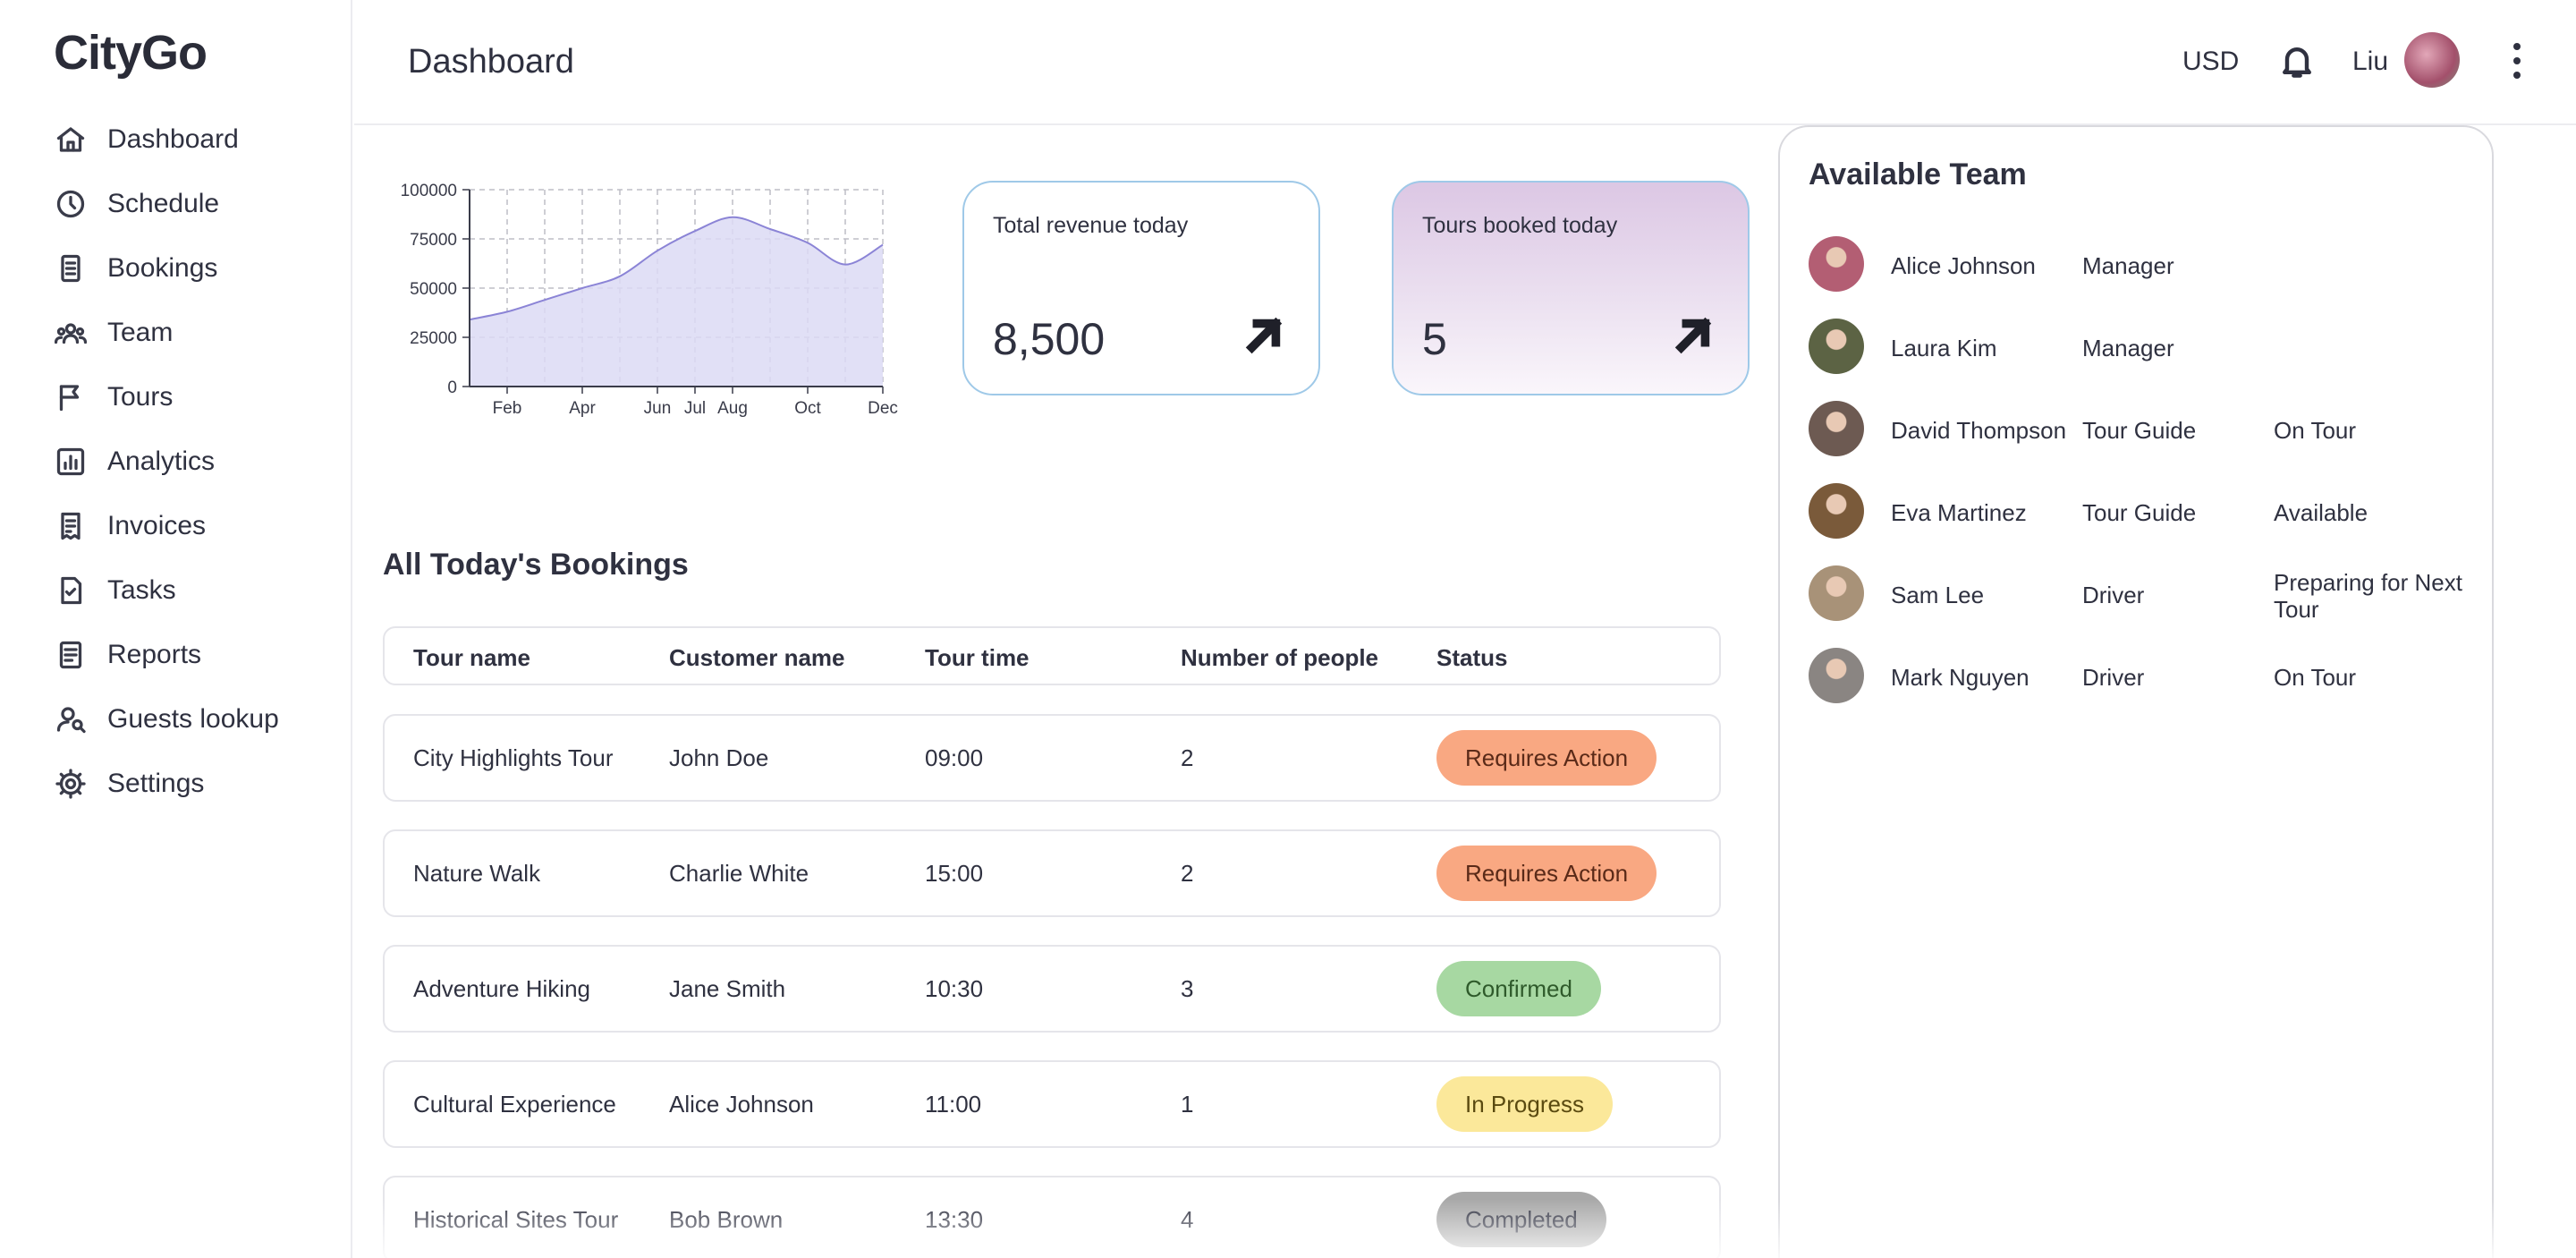 This screenshot has width=2576, height=1258. What do you see at coordinates (166, 590) in the screenshot?
I see `sidebar-item-tasks: Tasks` at bounding box center [166, 590].